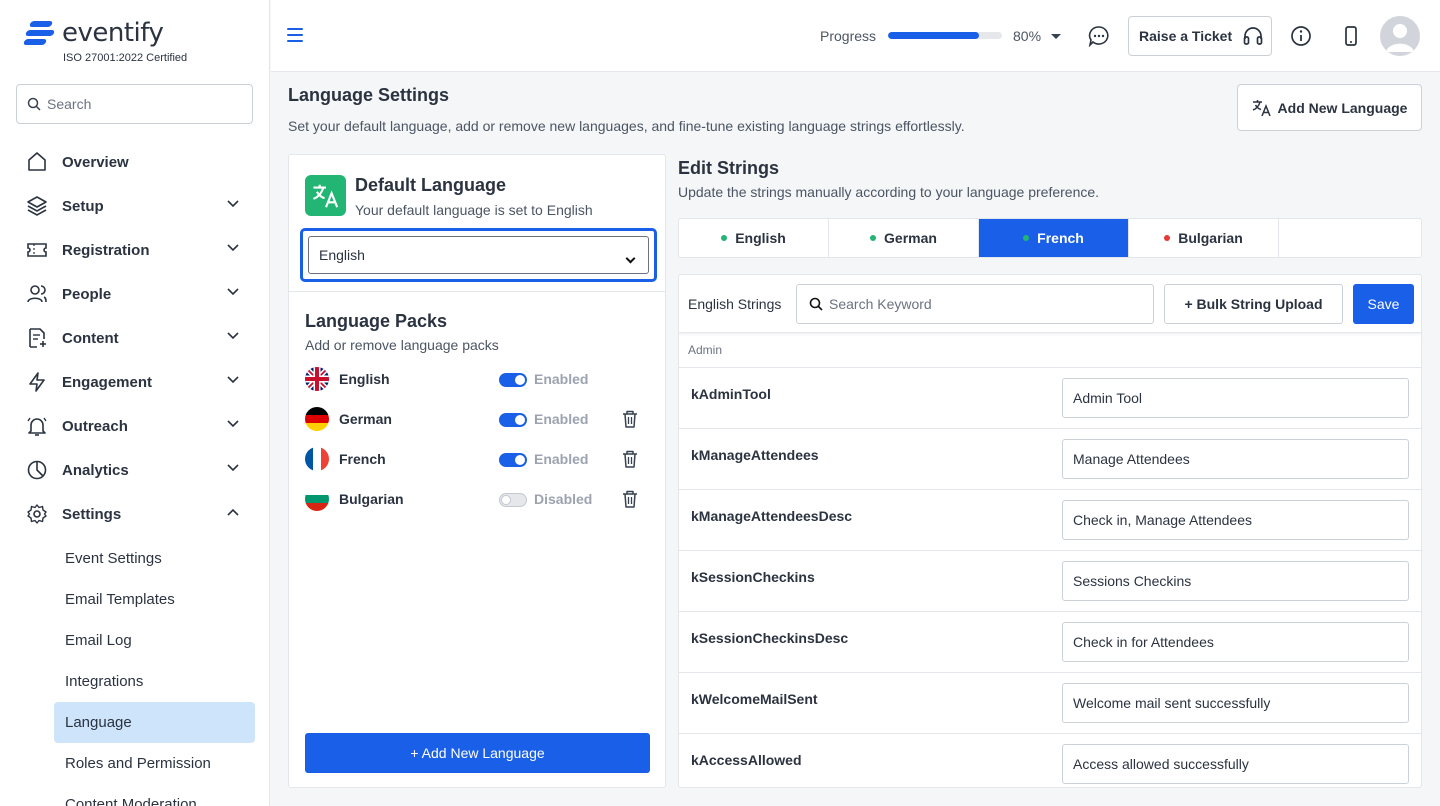  Describe the element at coordinates (1050, 458) in the screenshot. I see `table-row: kManageAttendees` at that location.